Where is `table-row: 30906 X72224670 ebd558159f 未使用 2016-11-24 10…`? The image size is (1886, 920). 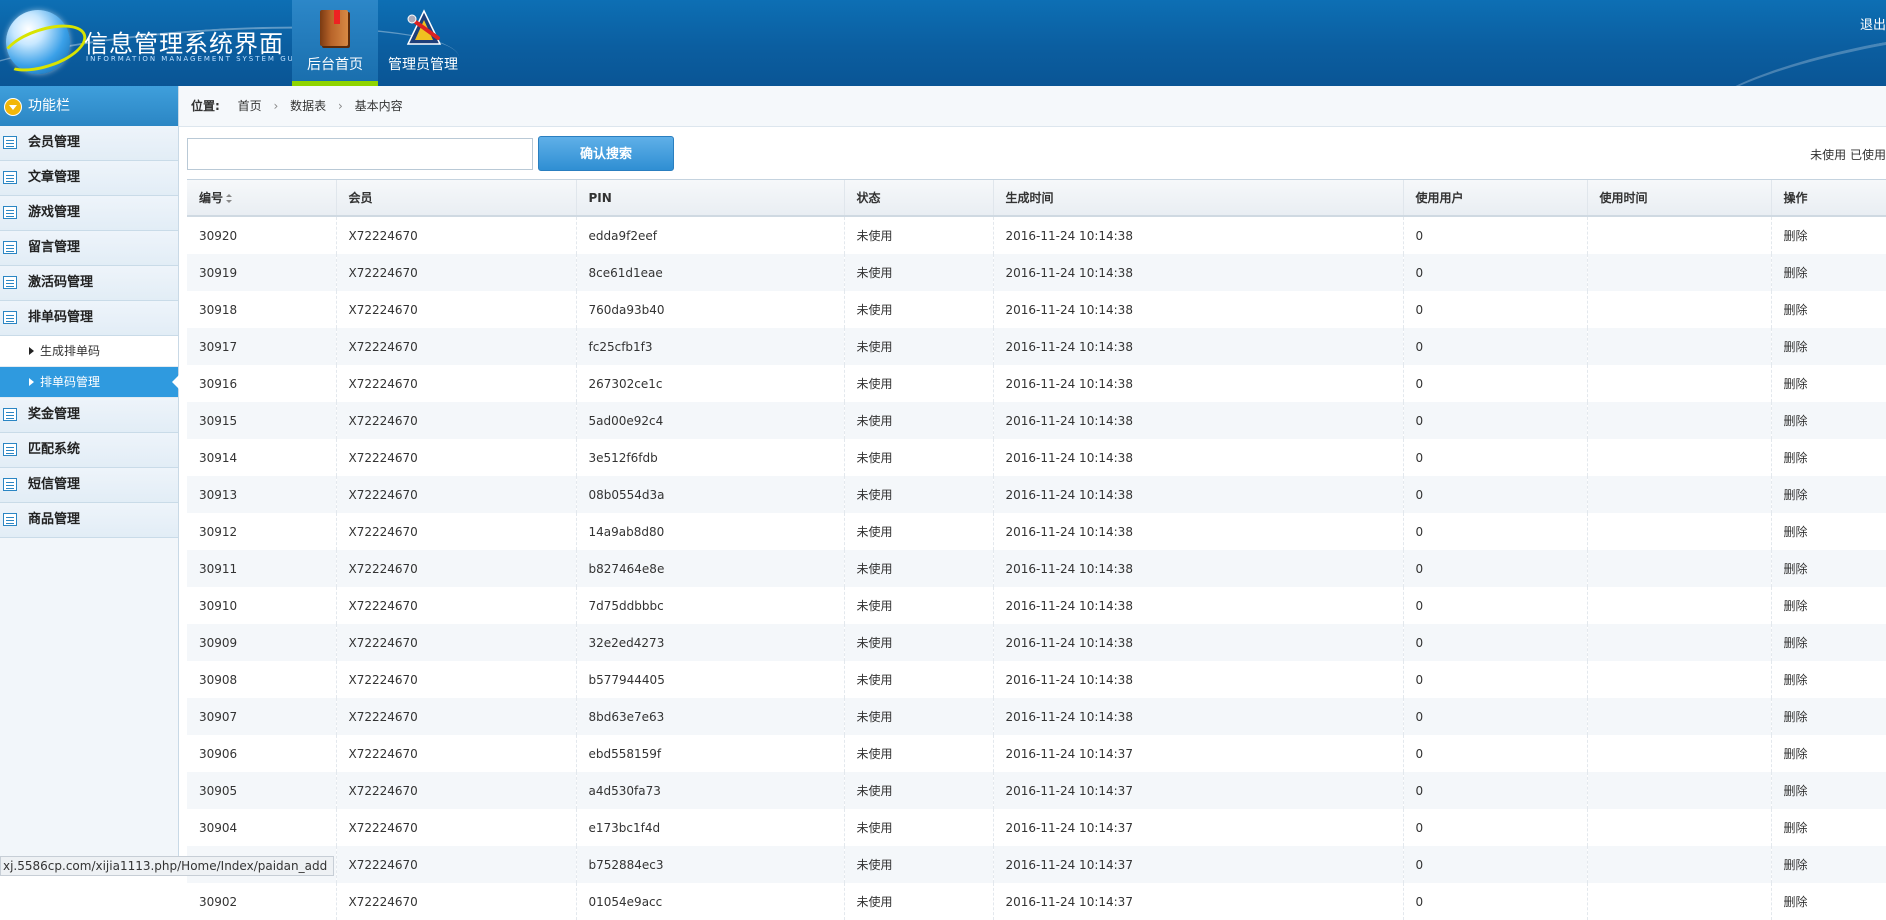 table-row: 30906 X72224670 ebd558159f 未使用 2016-11-24 10… is located at coordinates (1036, 753).